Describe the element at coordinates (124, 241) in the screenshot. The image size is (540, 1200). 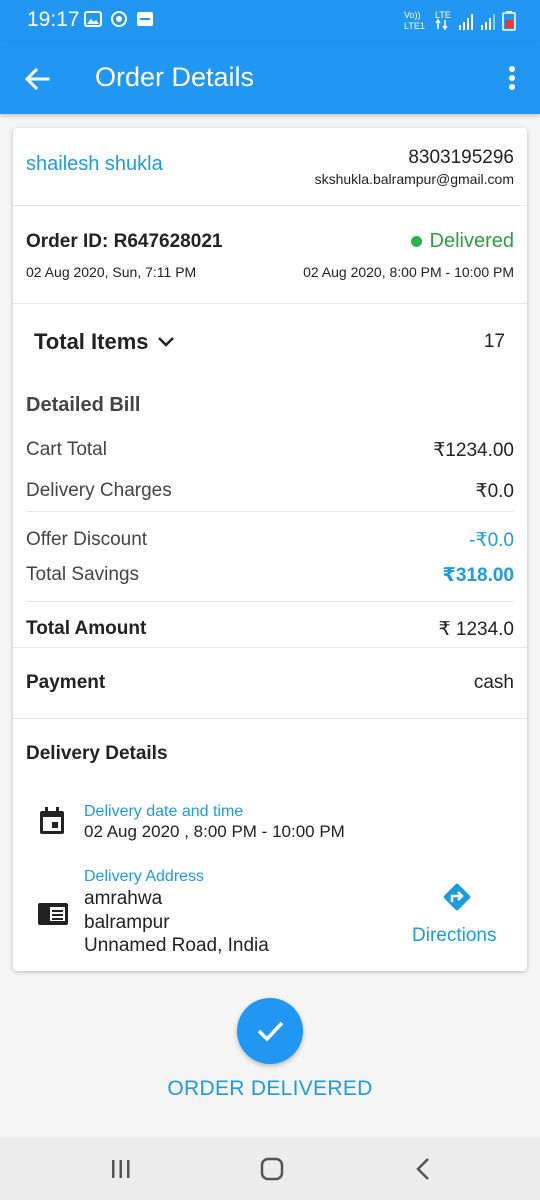
I see `order-id: Order ID: R647628021` at that location.